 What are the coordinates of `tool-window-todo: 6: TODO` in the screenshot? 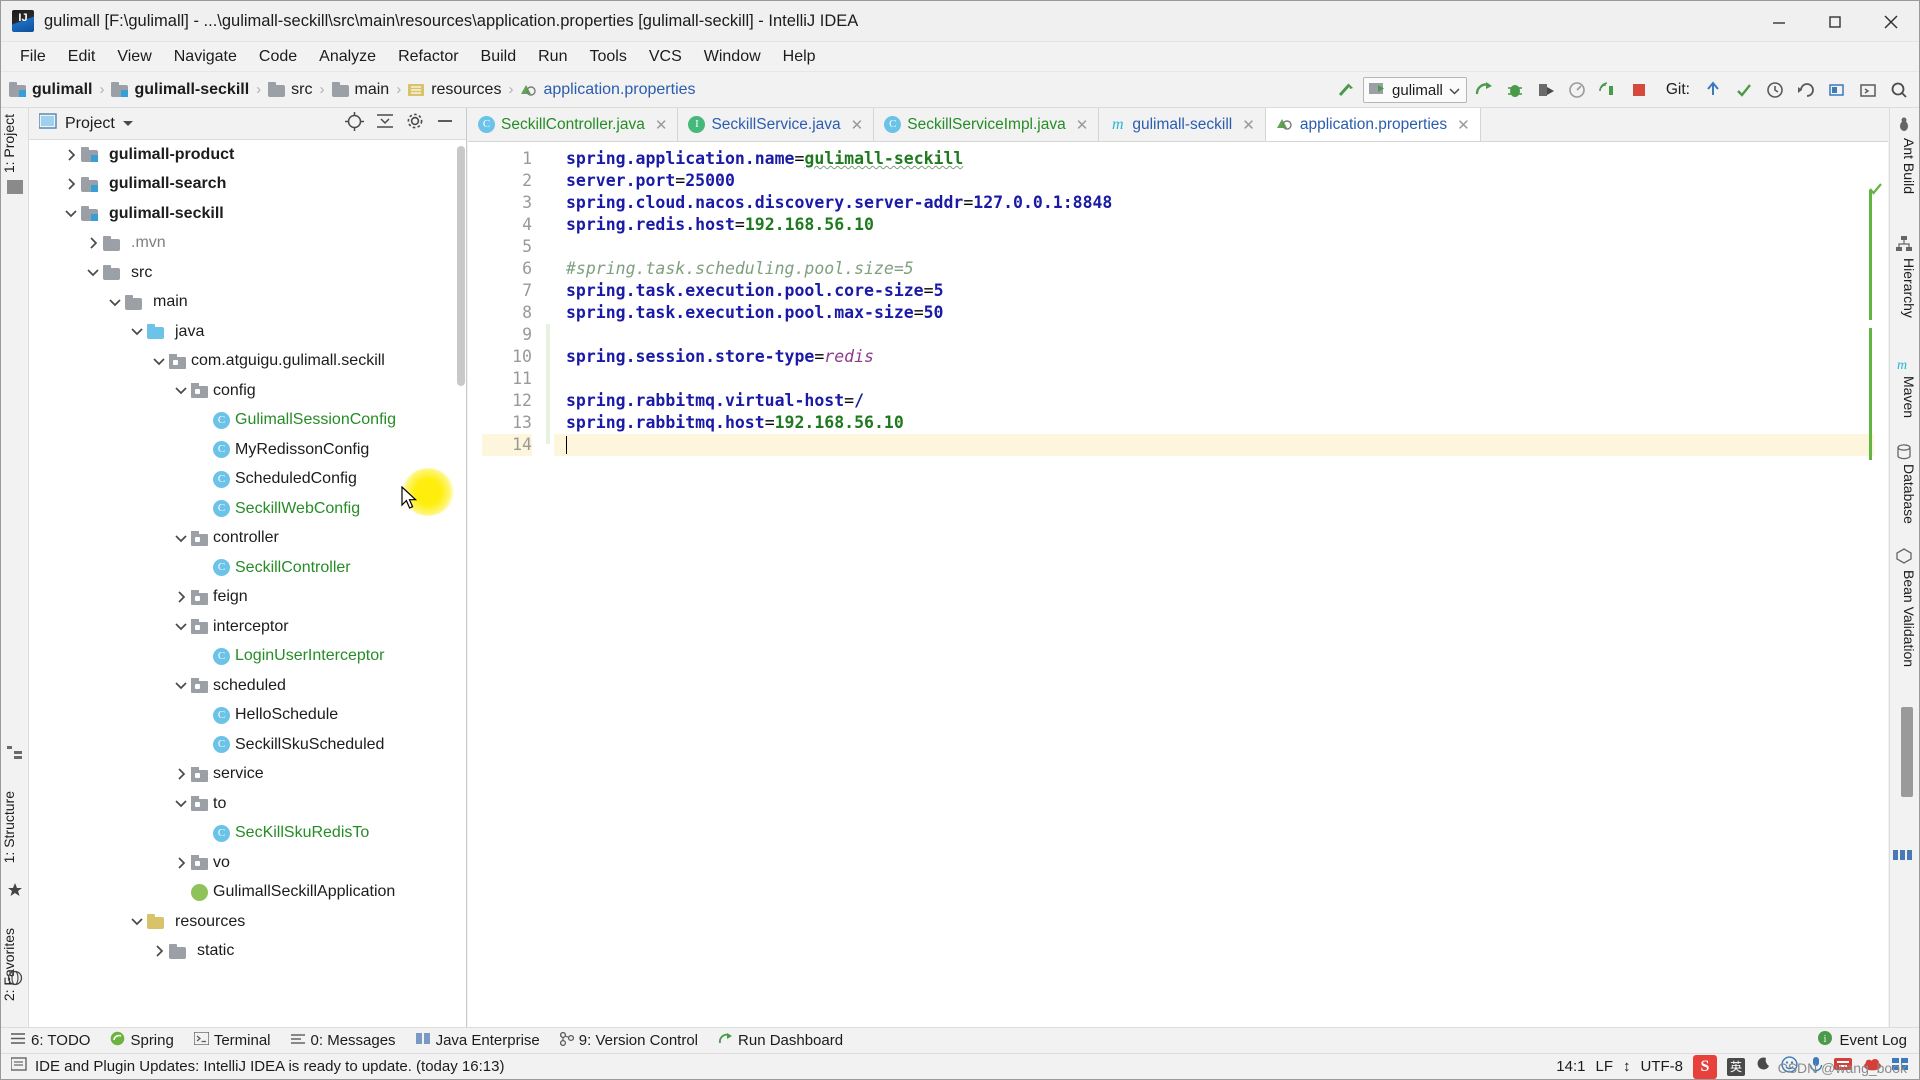 It's located at (50, 1040).